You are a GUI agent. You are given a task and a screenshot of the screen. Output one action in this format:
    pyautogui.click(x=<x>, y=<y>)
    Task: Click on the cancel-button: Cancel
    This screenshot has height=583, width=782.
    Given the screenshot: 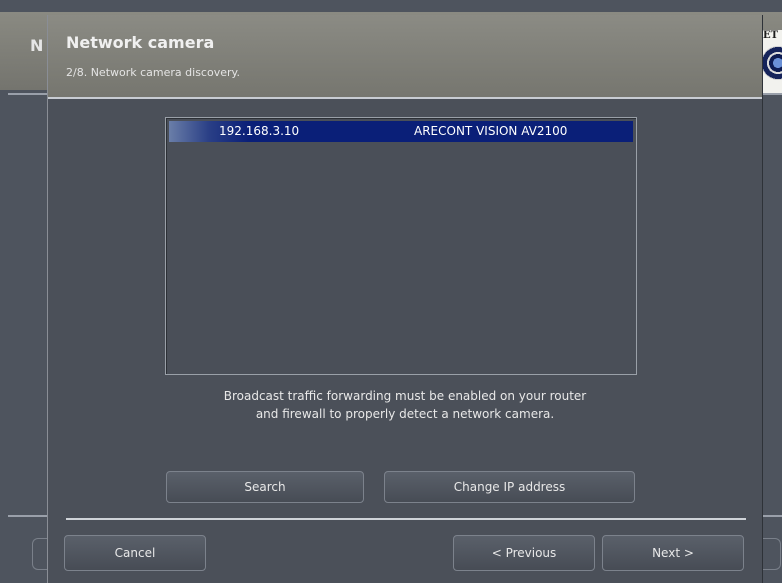 What is the action you would take?
    pyautogui.click(x=135, y=553)
    